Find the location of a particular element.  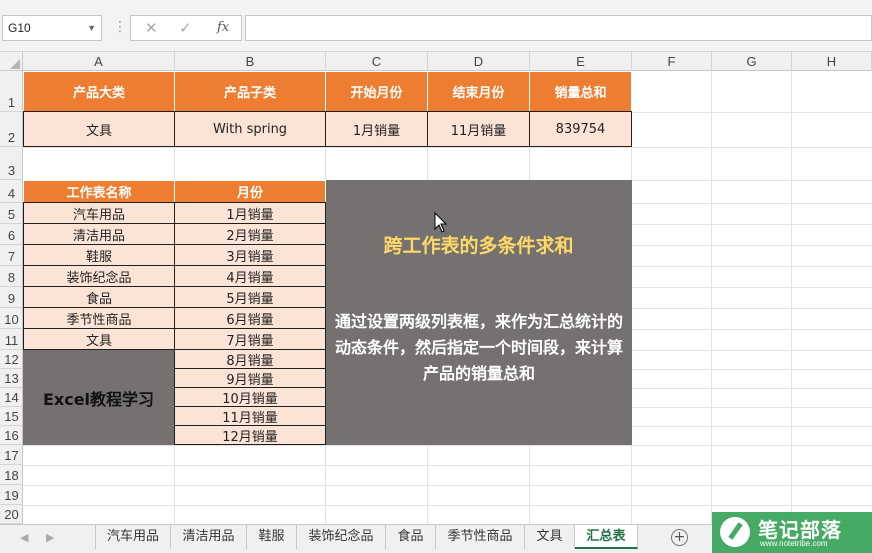

header-cell-end-month: 结束月份 is located at coordinates (478, 91).